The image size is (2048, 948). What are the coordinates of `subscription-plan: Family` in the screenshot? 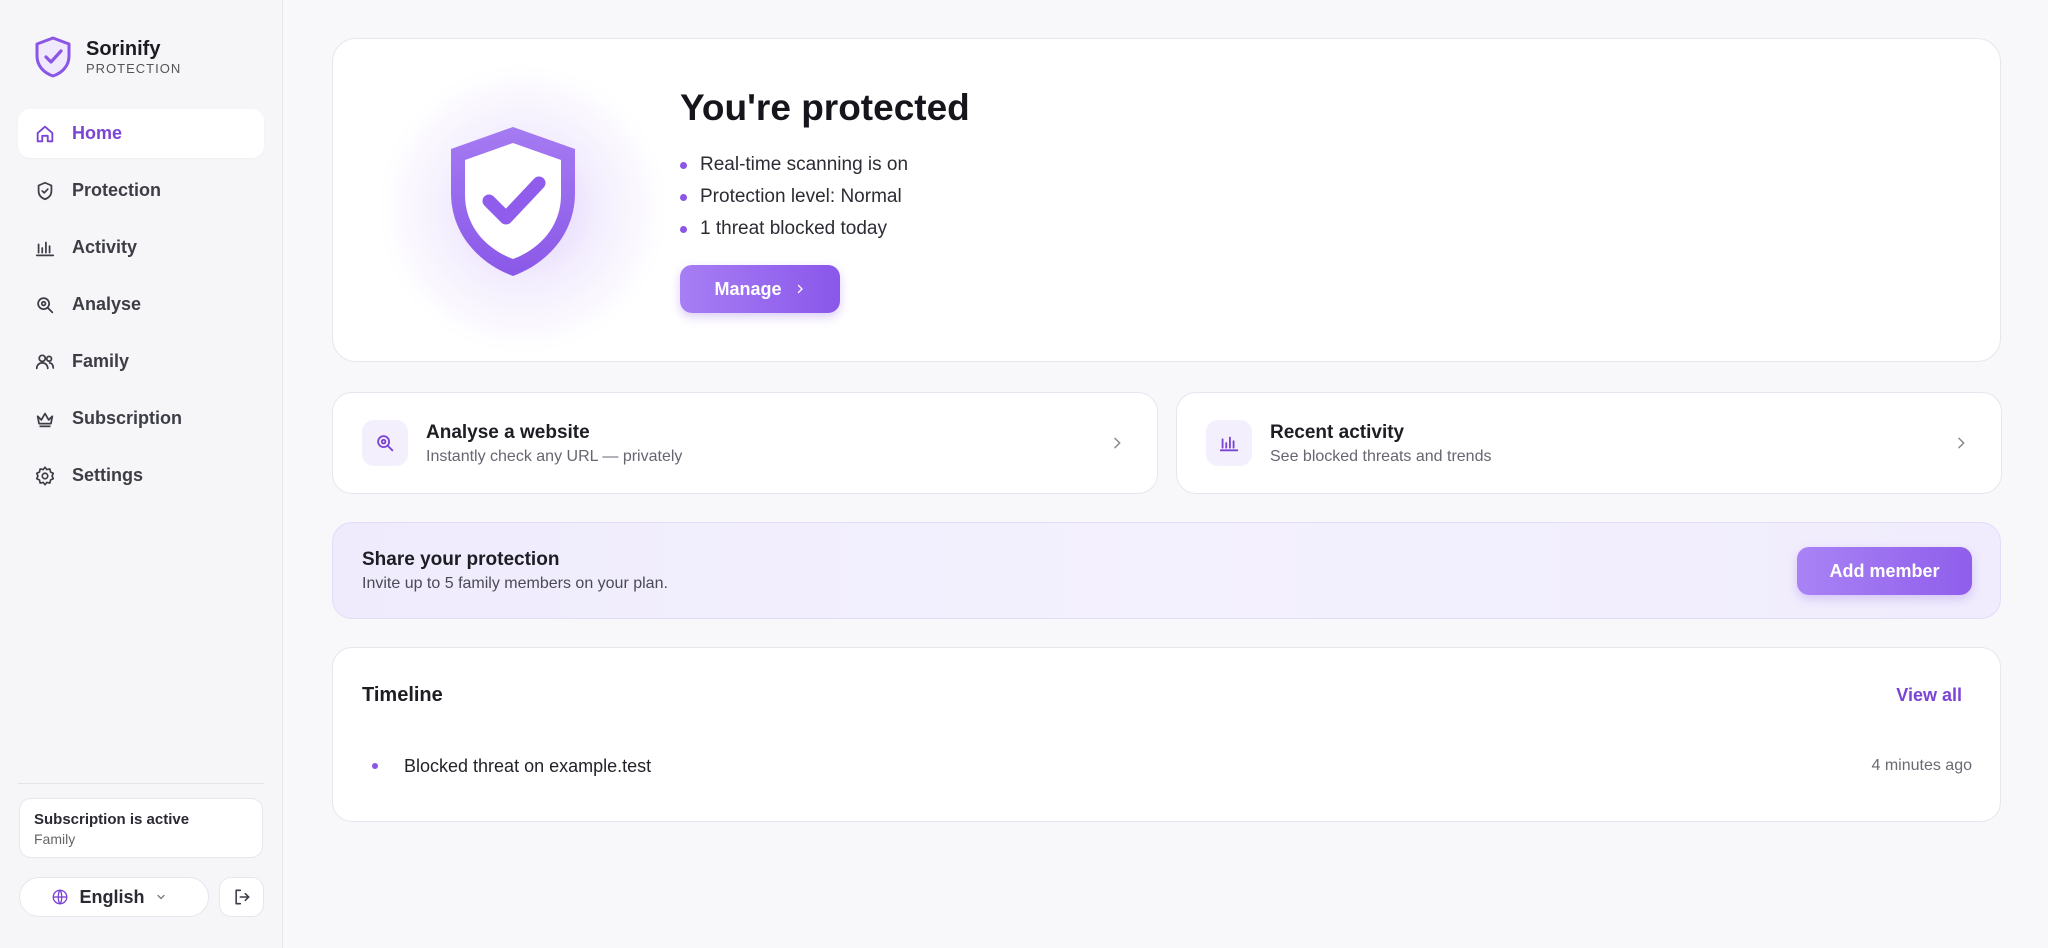 It's located at (55, 839).